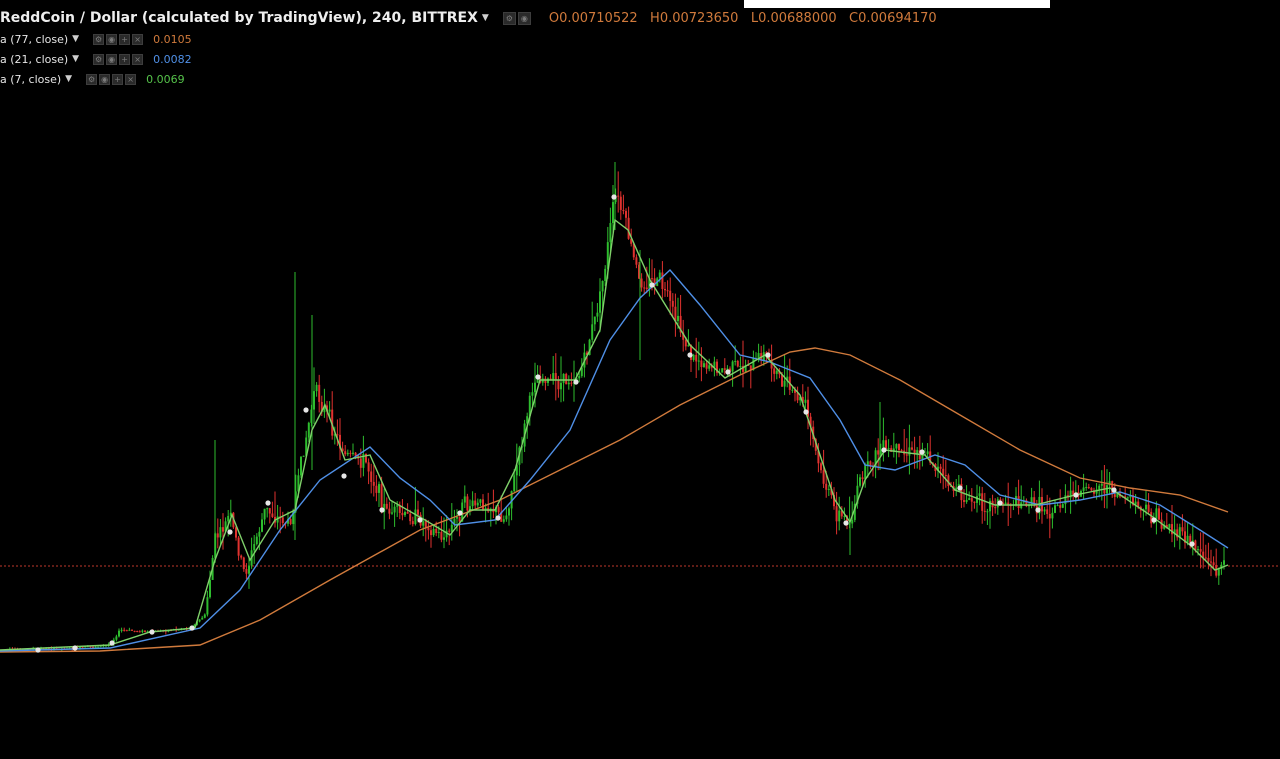  What do you see at coordinates (165, 79) in the screenshot?
I see `indicator-value: 0.0069` at bounding box center [165, 79].